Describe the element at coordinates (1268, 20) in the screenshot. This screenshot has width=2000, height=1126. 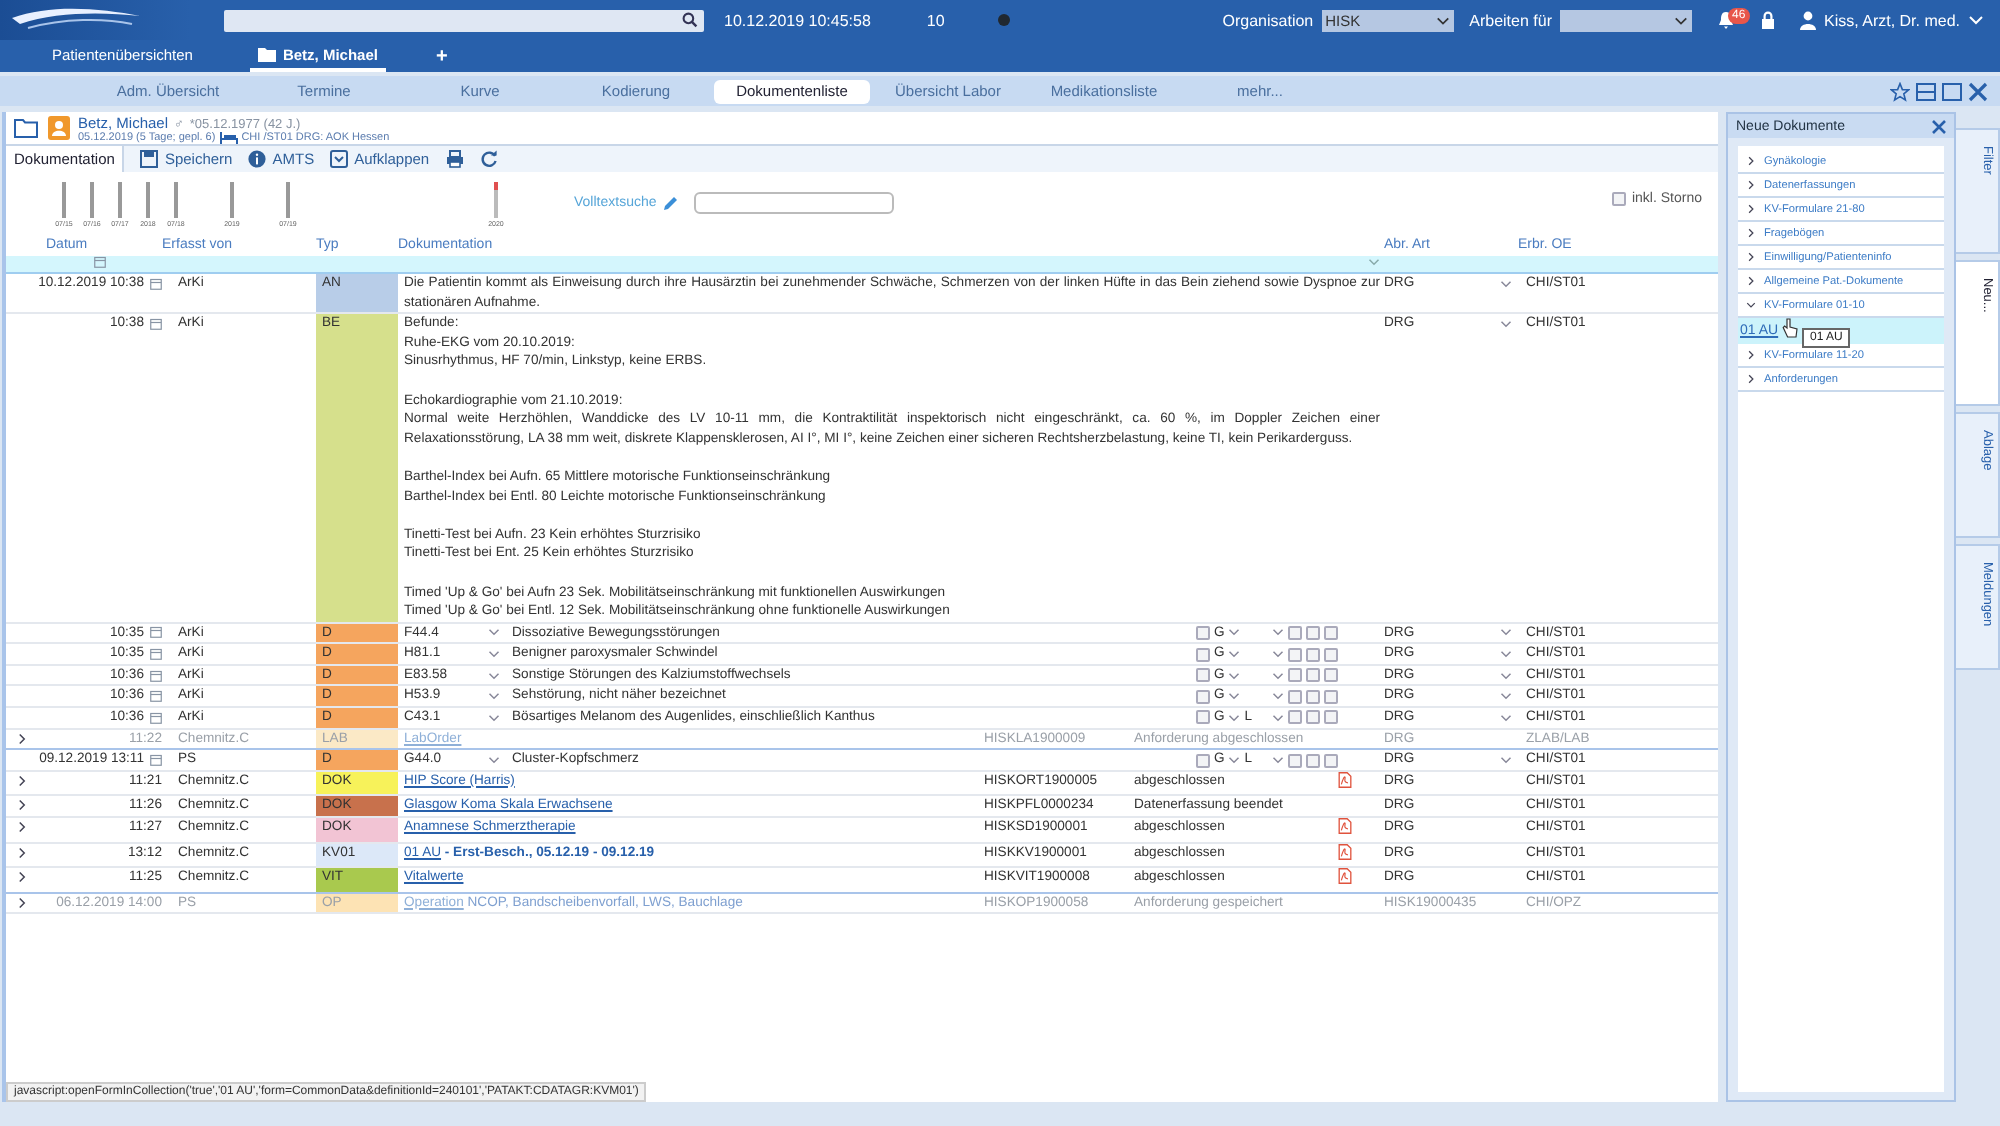
I see `organisation-label: Organisation` at that location.